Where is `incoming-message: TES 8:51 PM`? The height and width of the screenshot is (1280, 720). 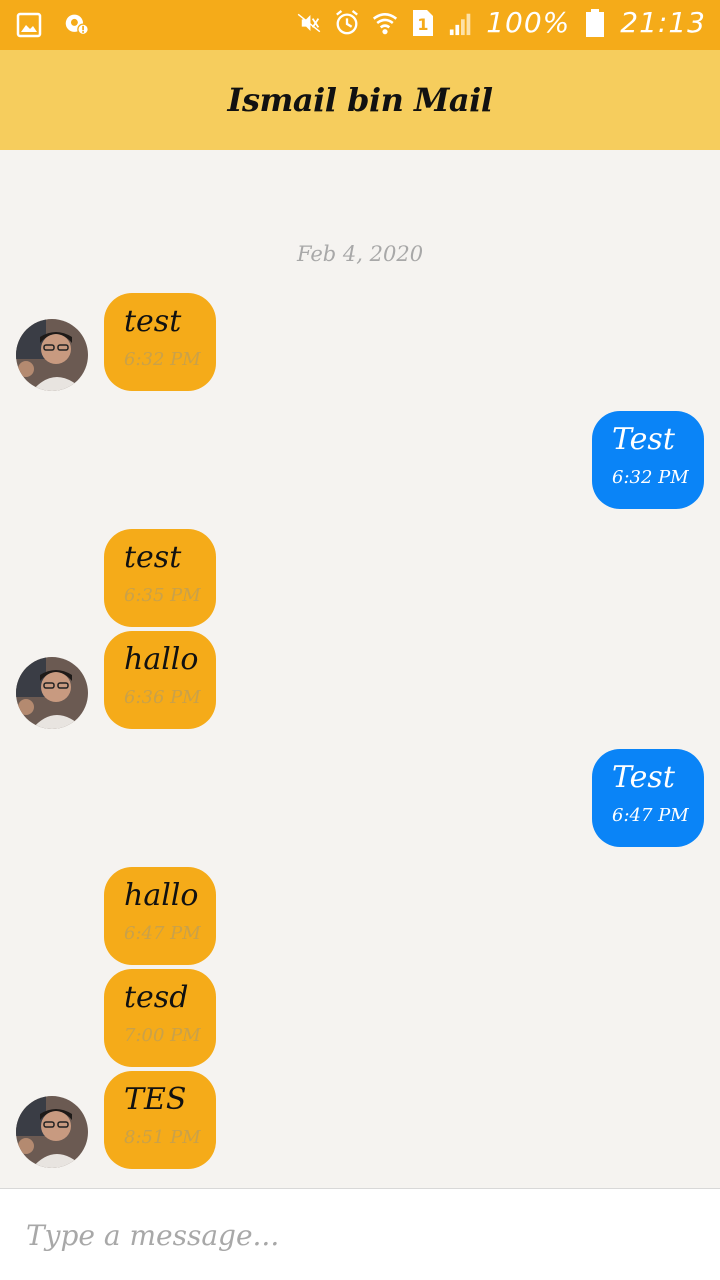
incoming-message: TES 8:51 PM is located at coordinates (160, 1120).